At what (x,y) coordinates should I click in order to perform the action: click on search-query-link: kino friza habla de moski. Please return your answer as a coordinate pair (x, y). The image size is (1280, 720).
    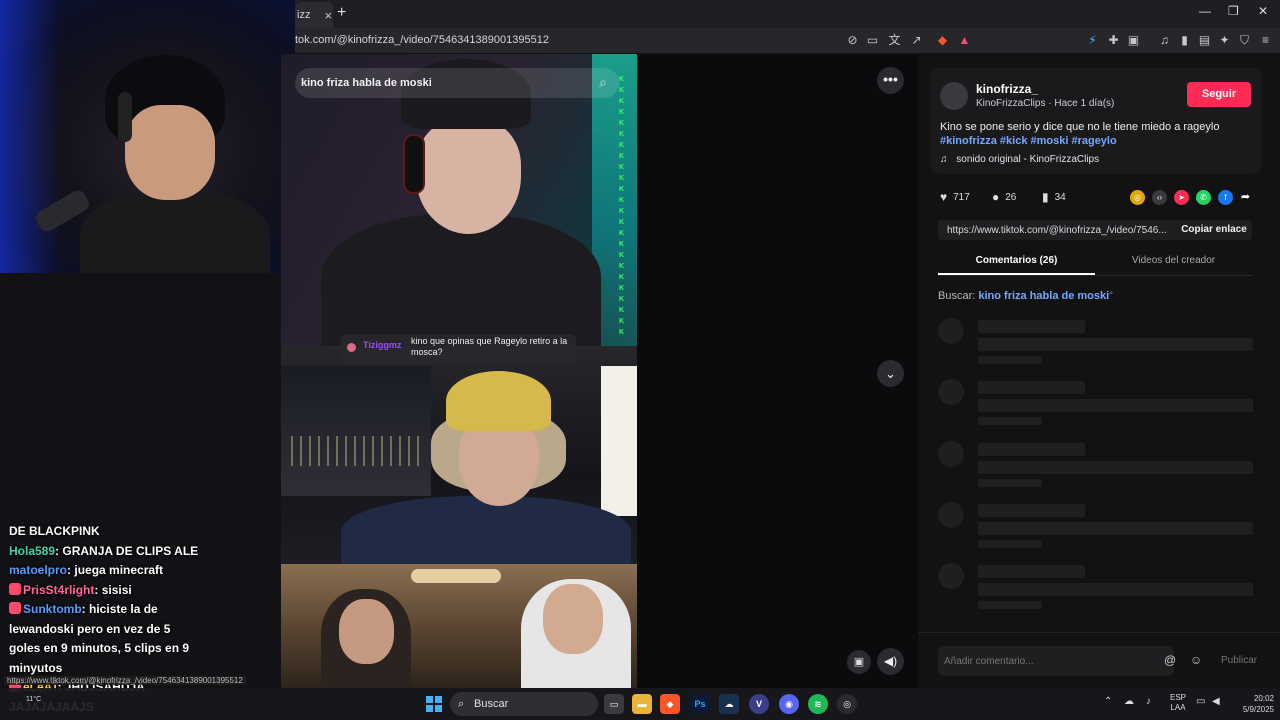
    Looking at the image, I should click on (1043, 296).